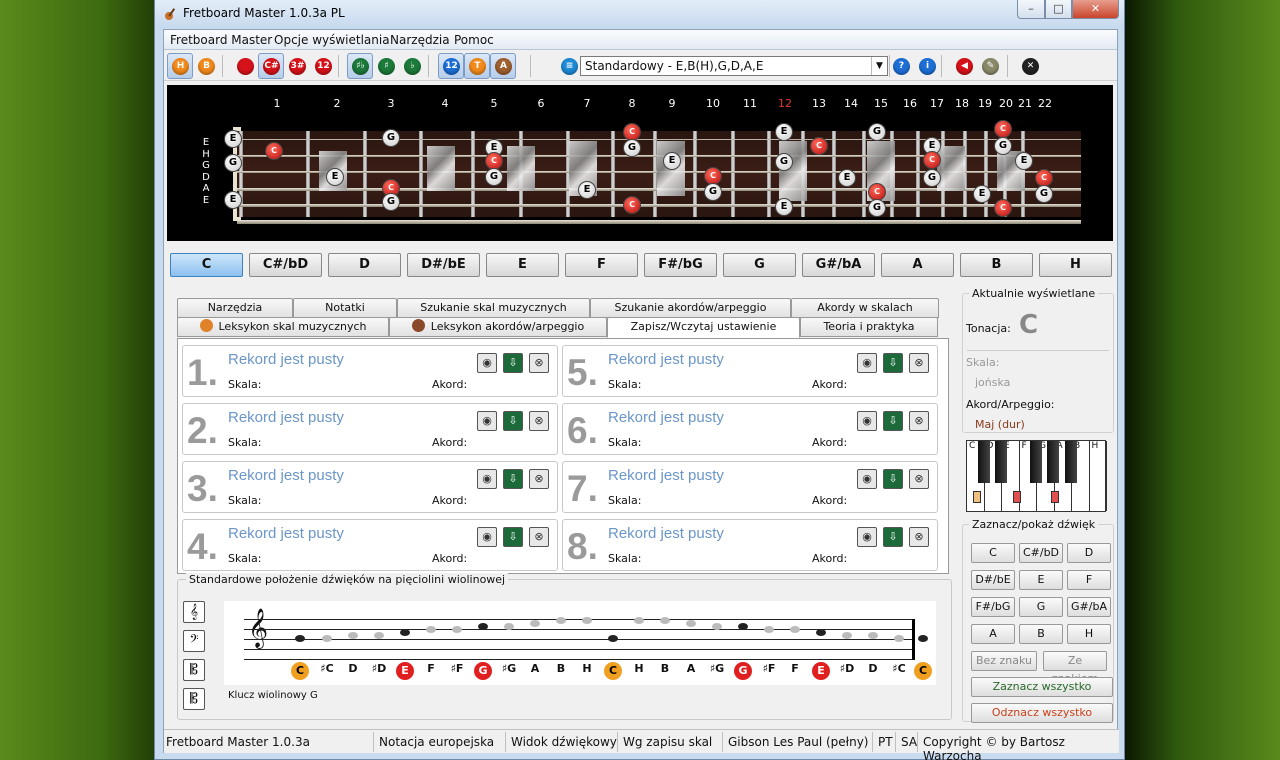 This screenshot has width=1280, height=760. What do you see at coordinates (1089, 553) in the screenshot?
I see `mark-note-2: D` at bounding box center [1089, 553].